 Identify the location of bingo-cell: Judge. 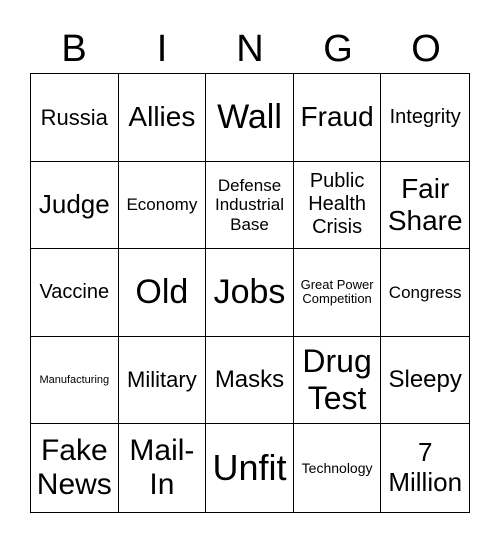
(75, 205).